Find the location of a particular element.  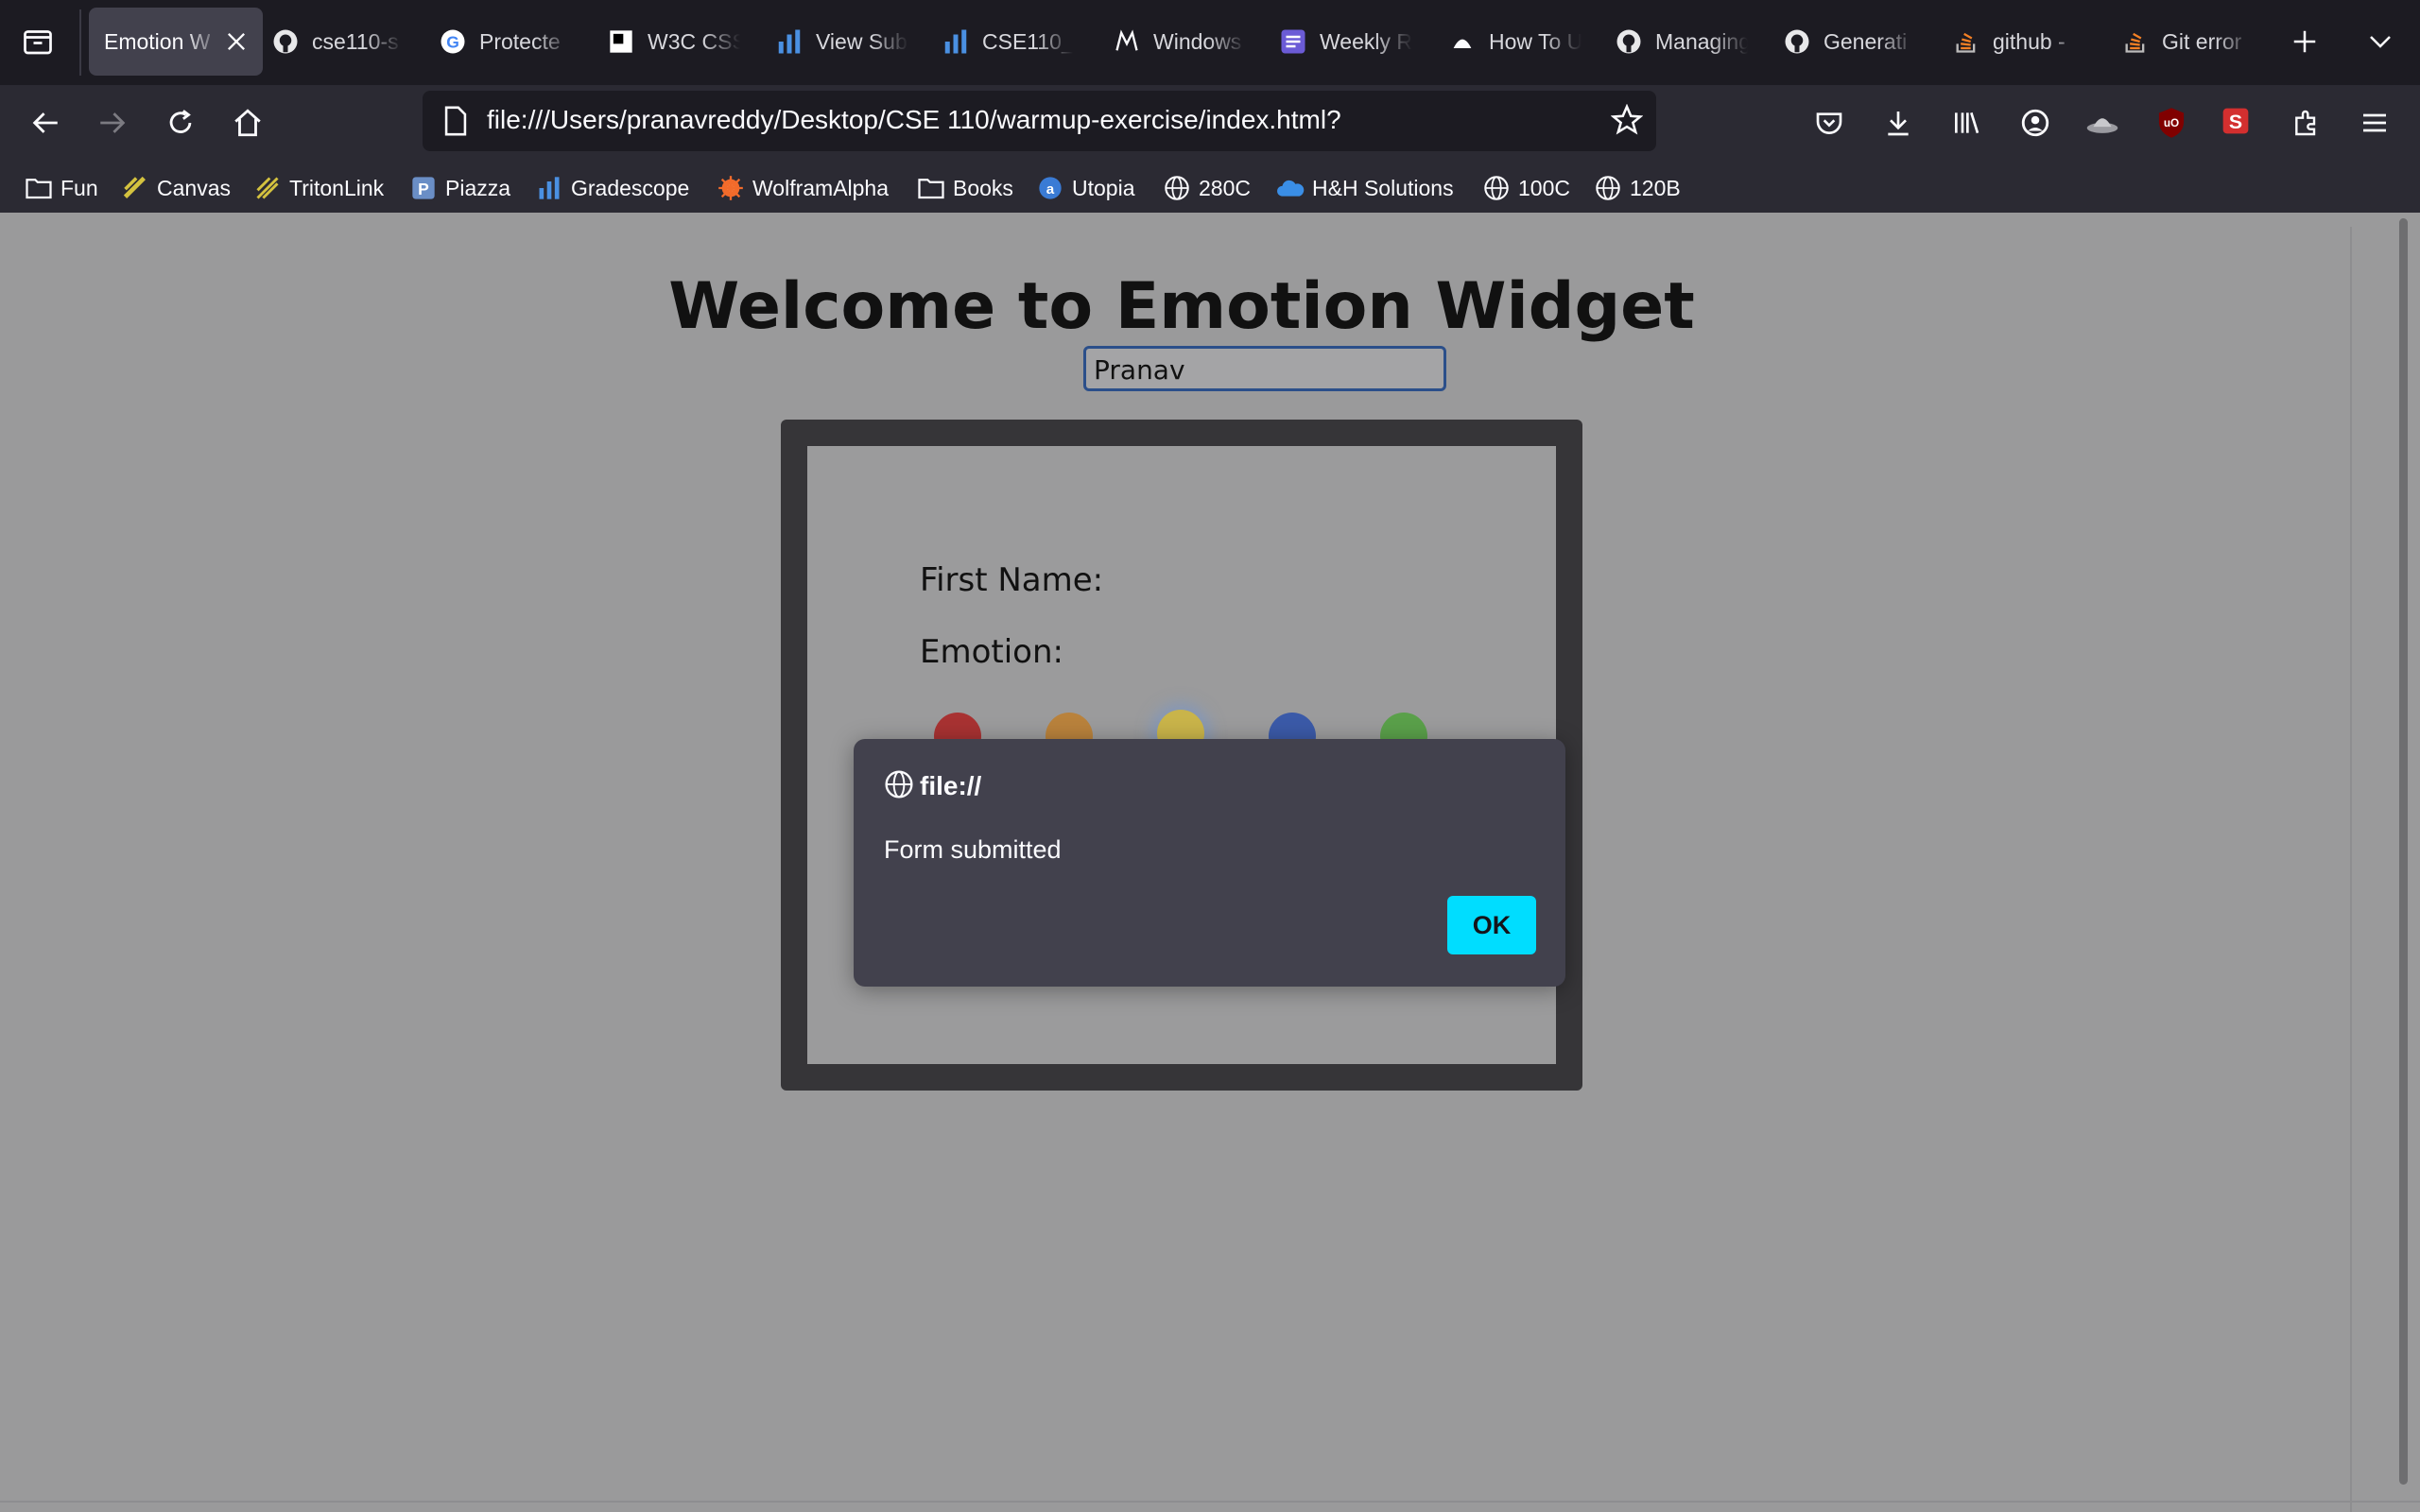

tab-divider is located at coordinates (80, 42).